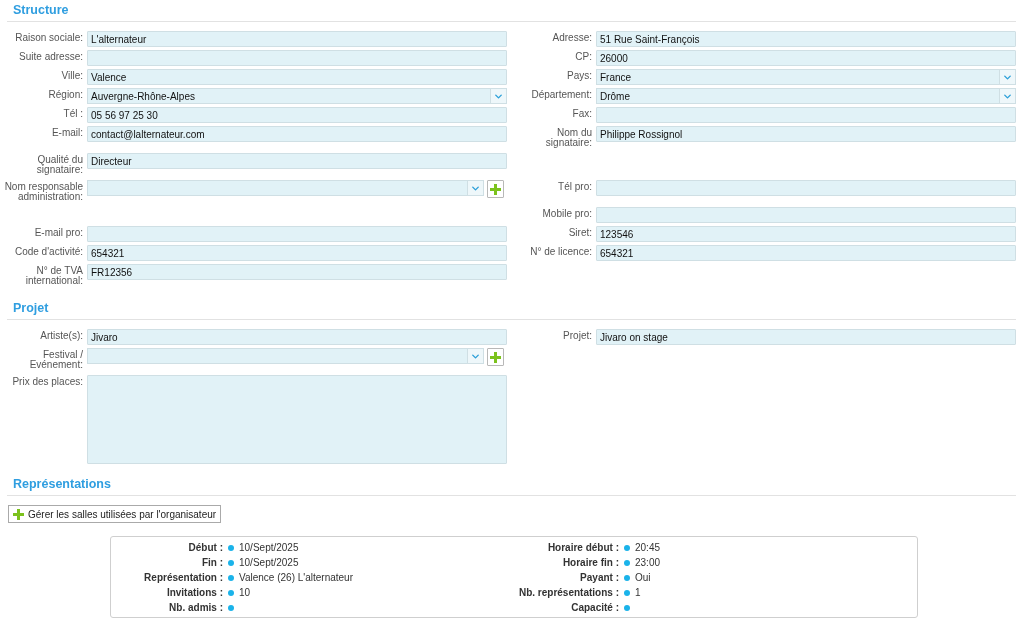 This screenshot has width=1024, height=633. Describe the element at coordinates (806, 39) in the screenshot. I see `input-field: 51 Rue Saint-François` at that location.